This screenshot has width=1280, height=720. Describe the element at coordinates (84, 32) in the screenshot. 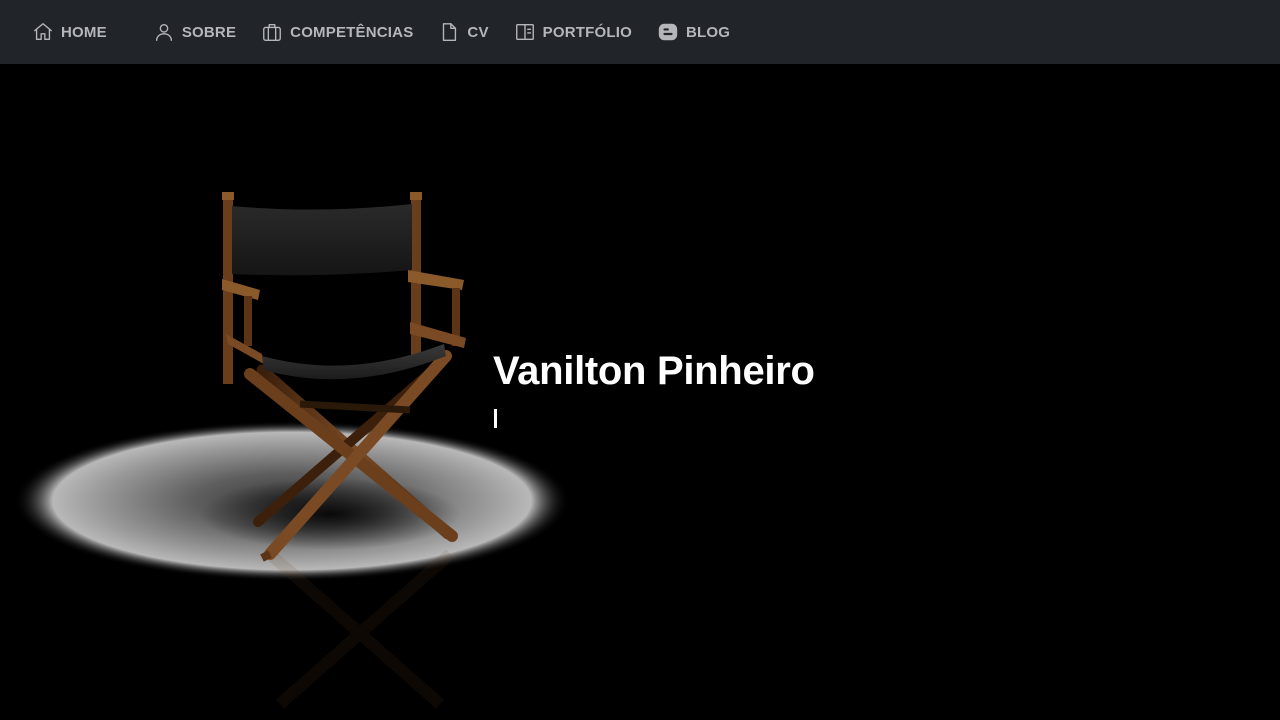

I see `nav-item-label: HOME` at that location.